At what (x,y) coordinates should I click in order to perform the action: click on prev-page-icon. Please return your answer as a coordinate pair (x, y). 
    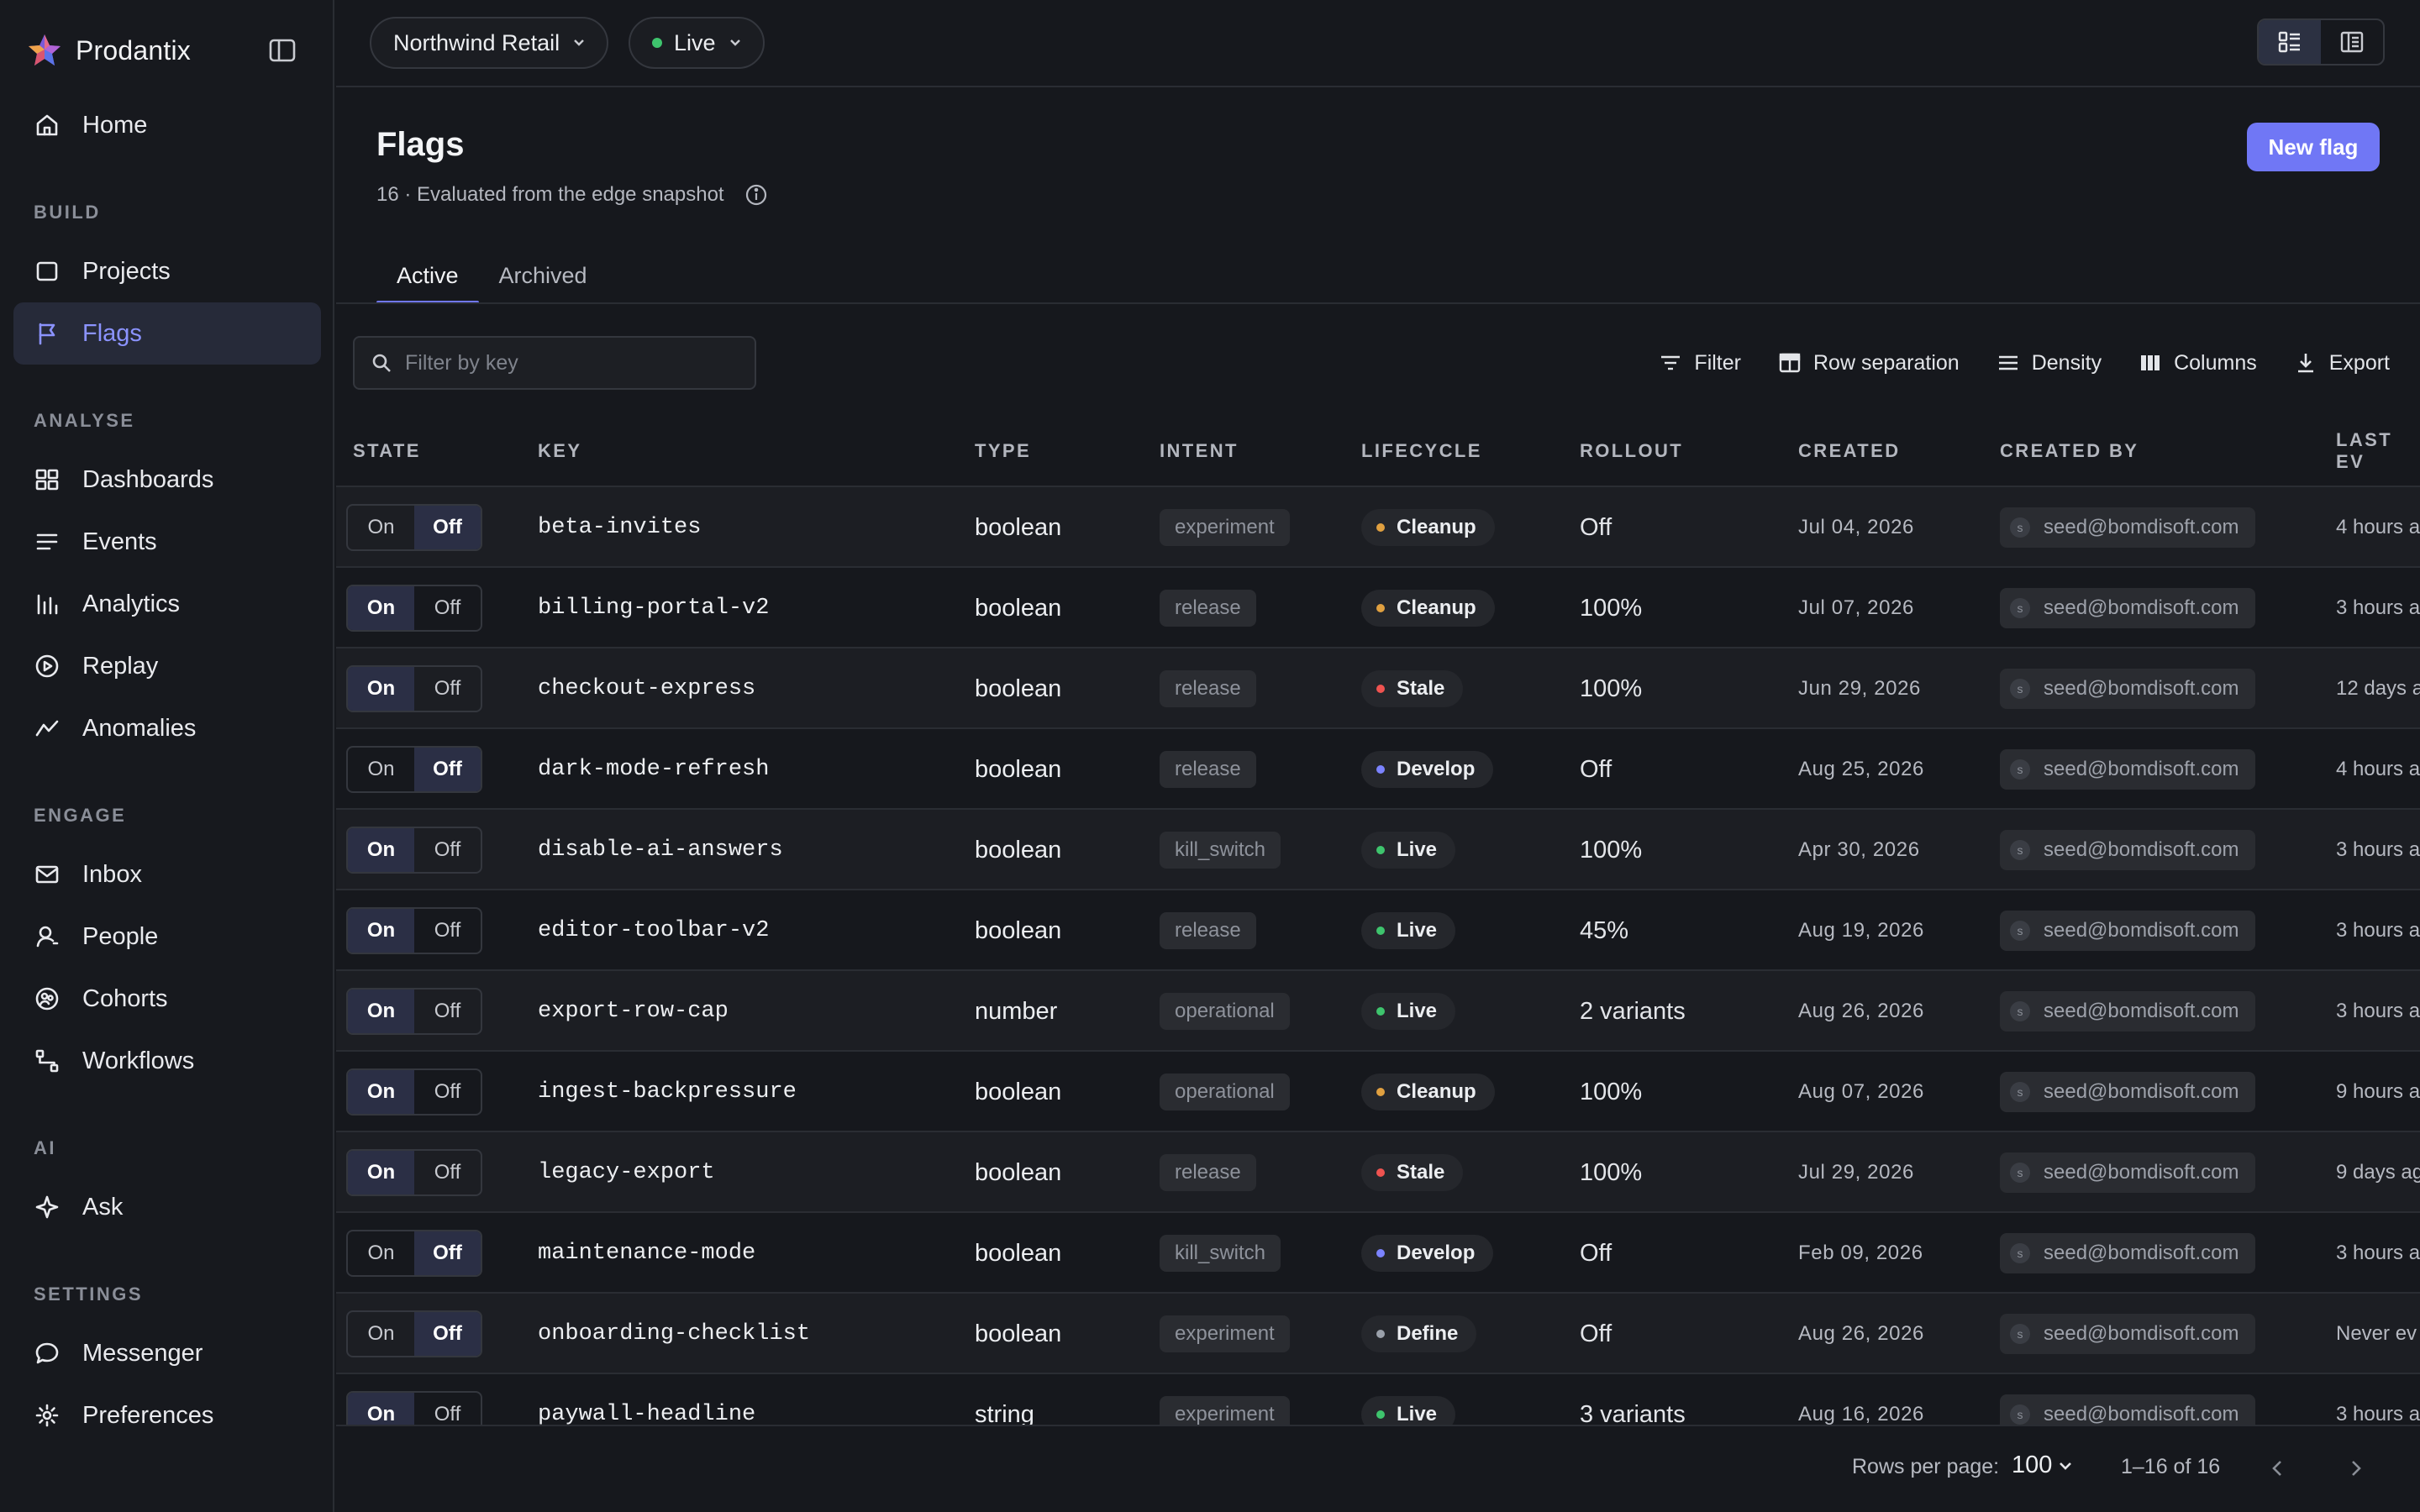
    Looking at the image, I should click on (2277, 1468).